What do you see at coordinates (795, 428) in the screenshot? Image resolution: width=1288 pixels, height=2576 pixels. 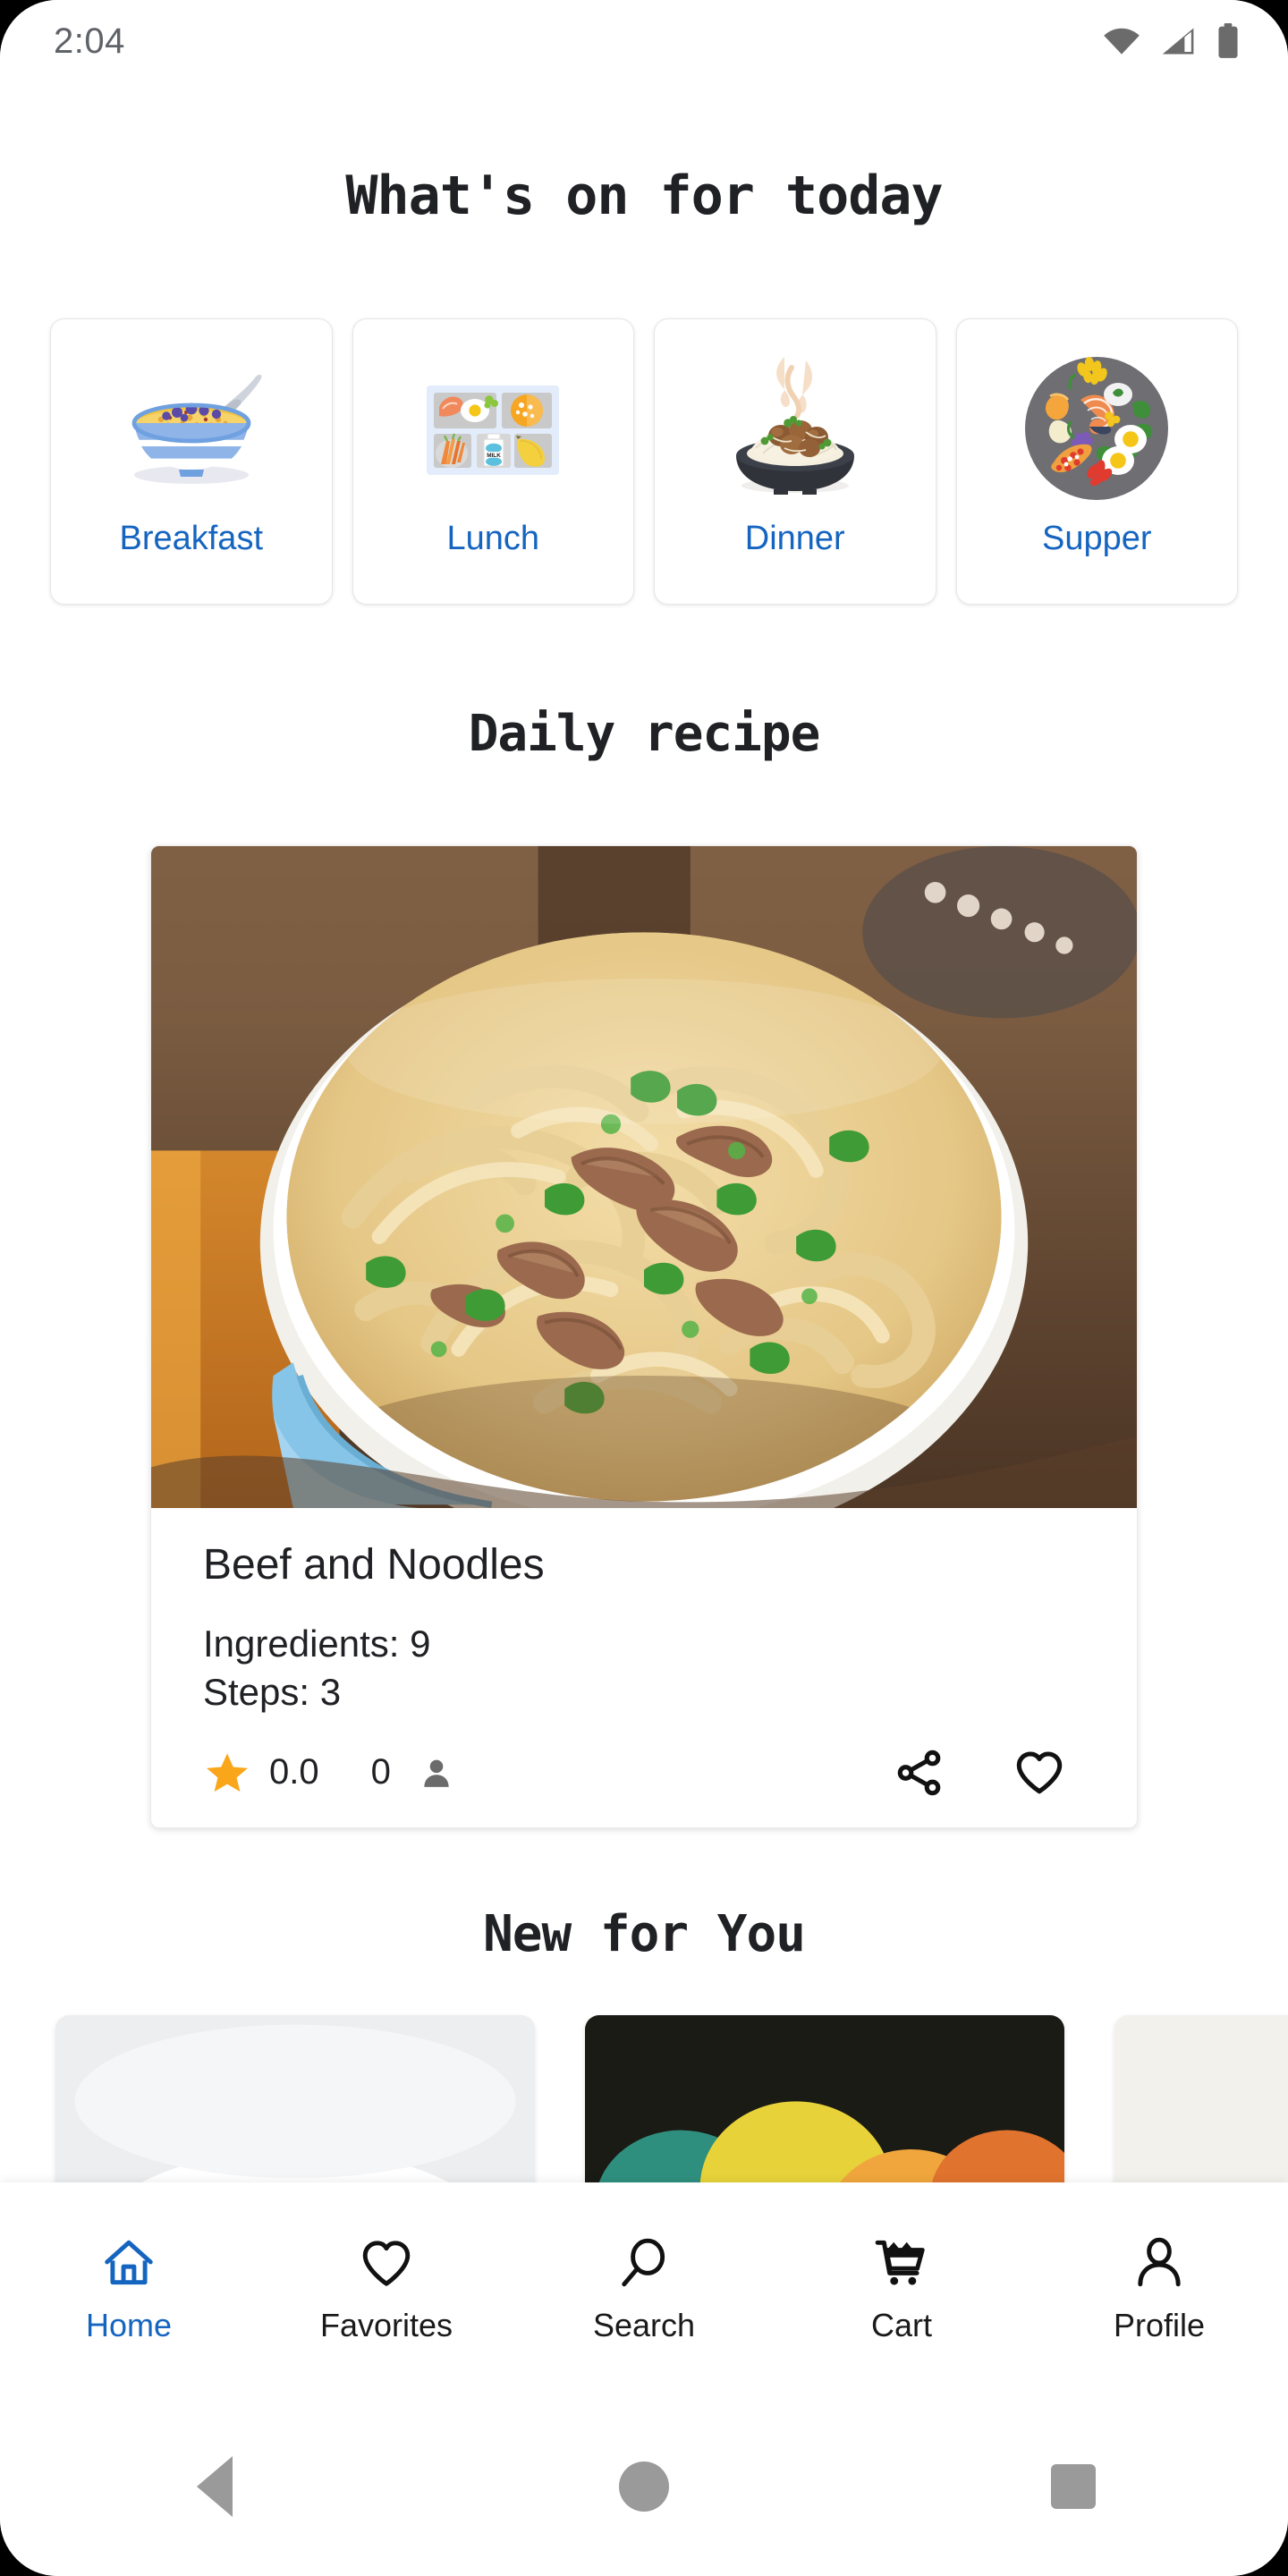 I see `spaghetti-plate-icon` at bounding box center [795, 428].